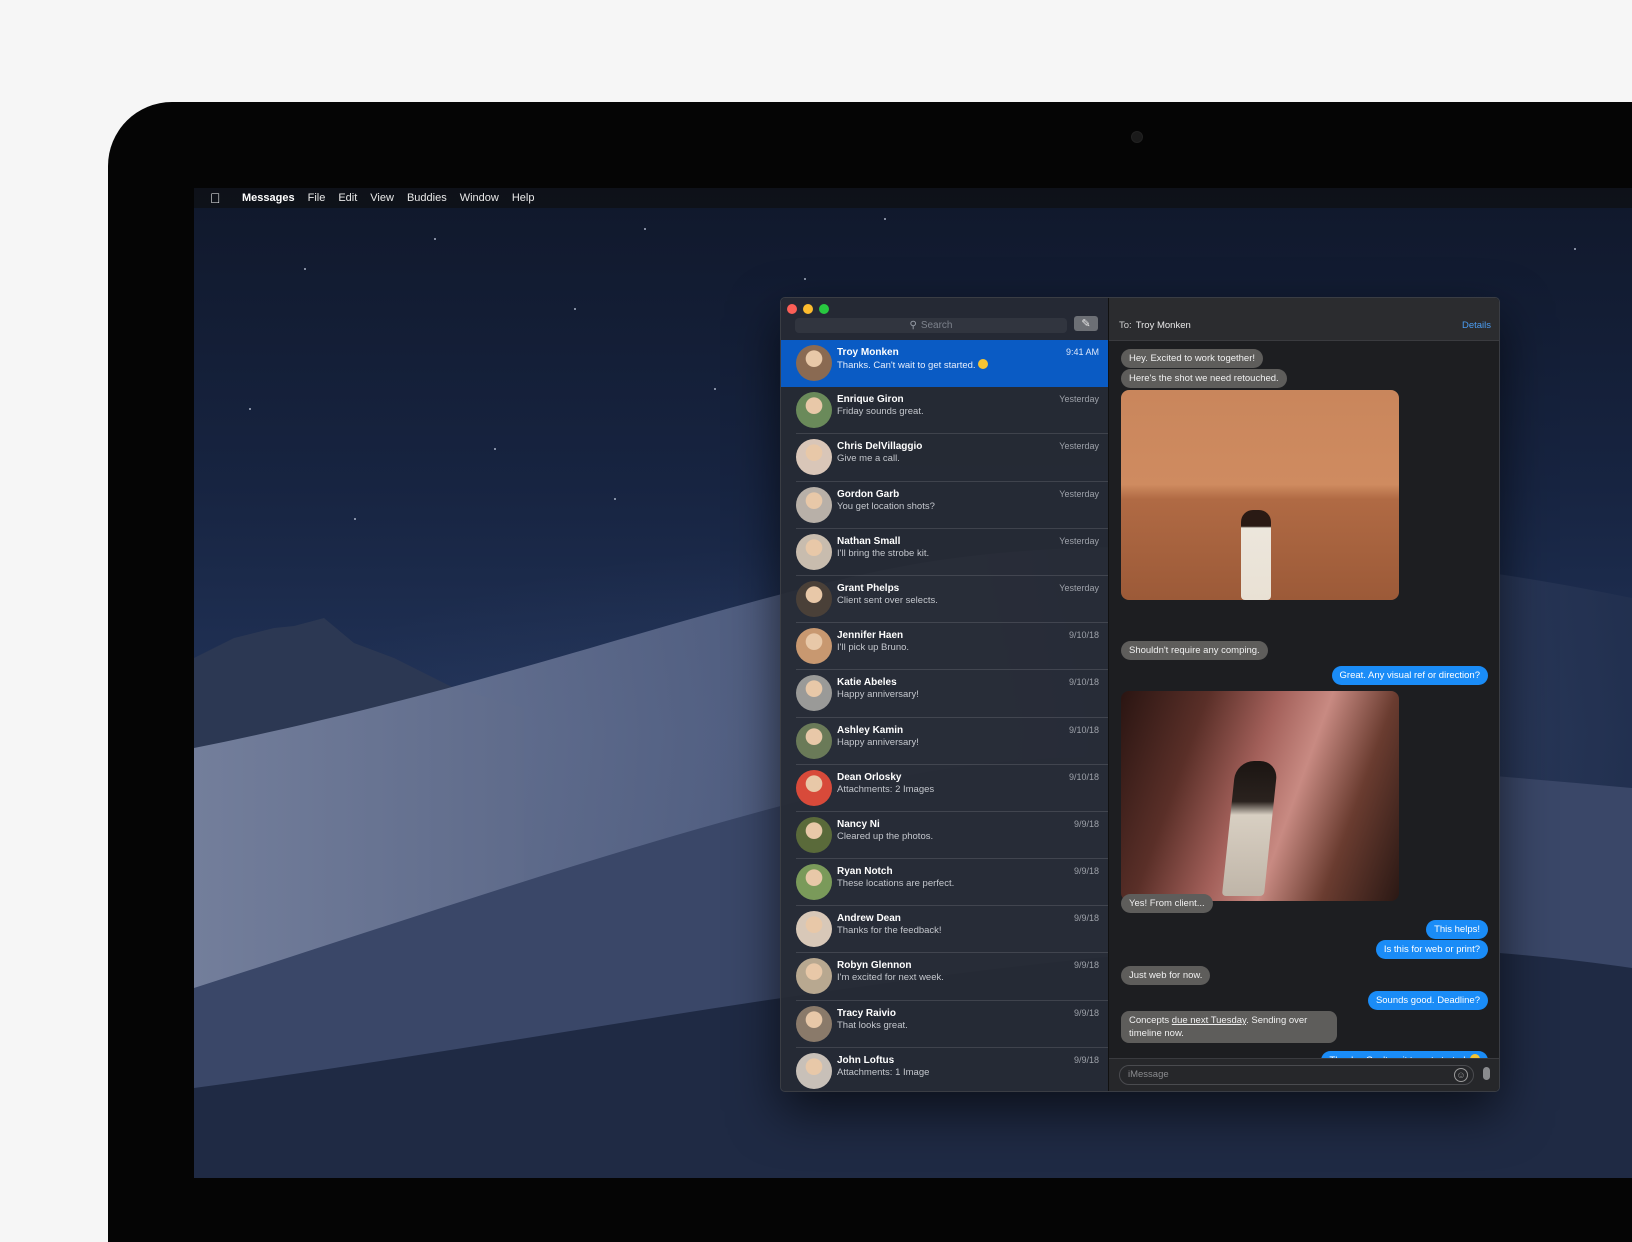 The width and height of the screenshot is (1632, 1242). I want to click on date-link: due next Tuesday, so click(1209, 1020).